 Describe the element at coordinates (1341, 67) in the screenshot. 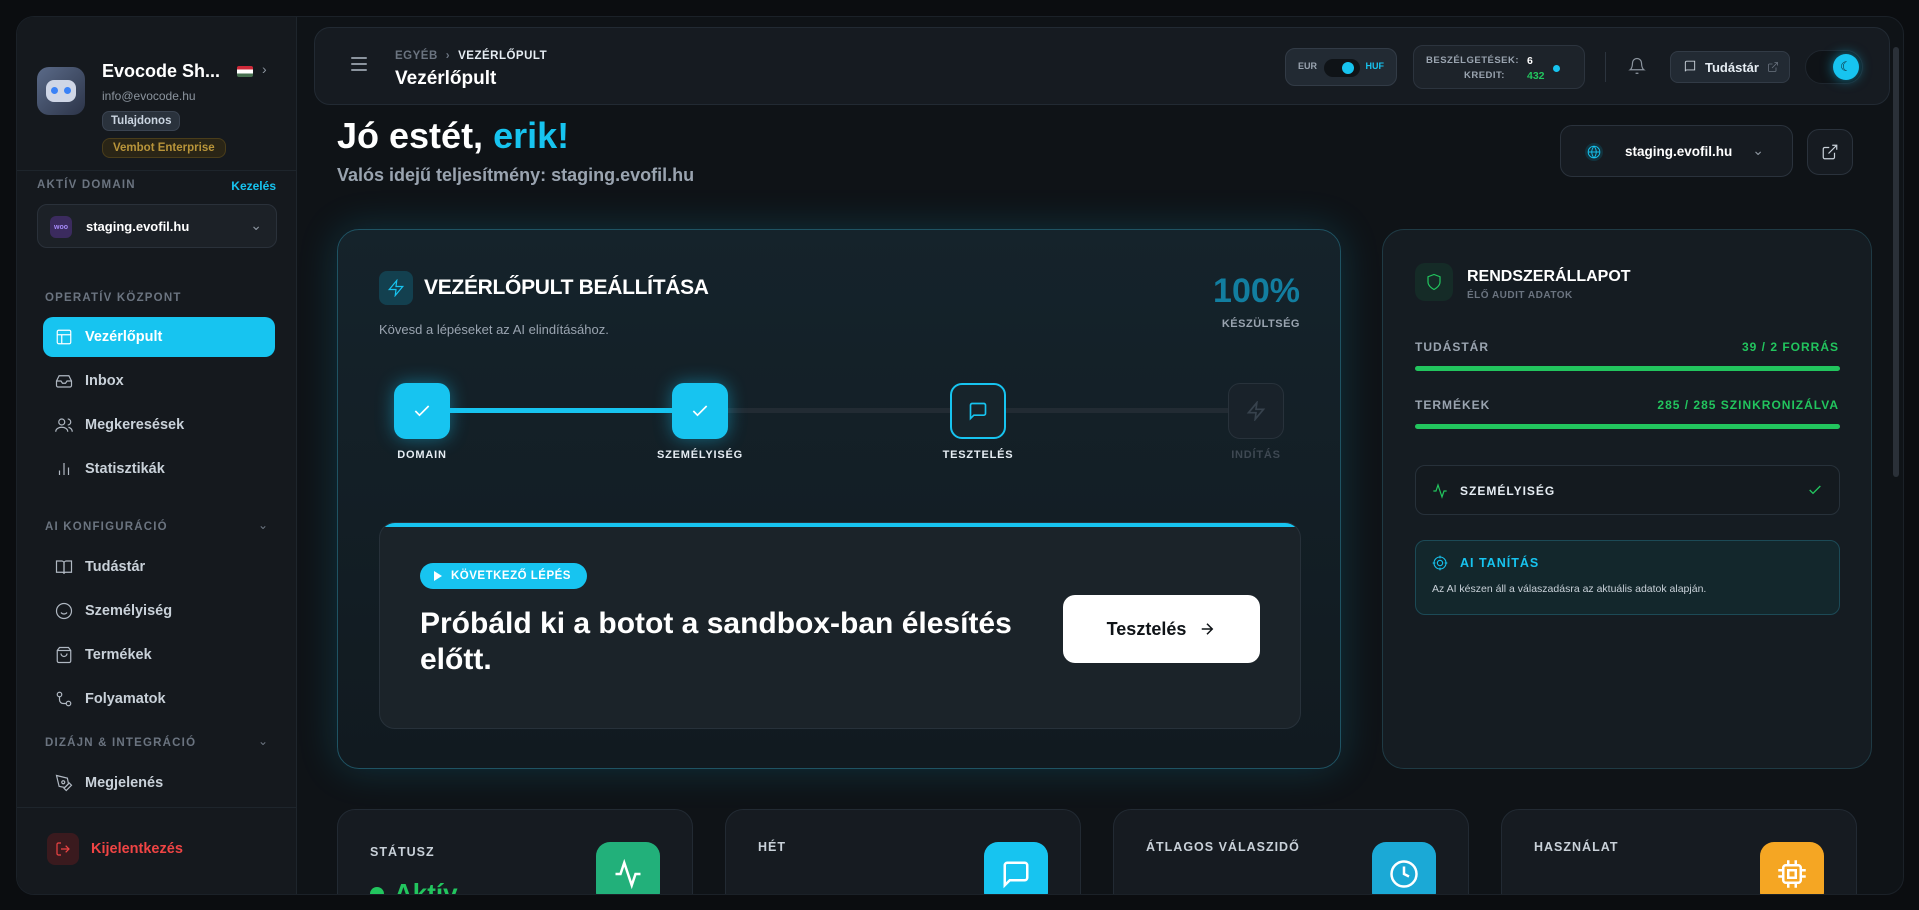

I see `currency-toggle: EUR HUF` at that location.